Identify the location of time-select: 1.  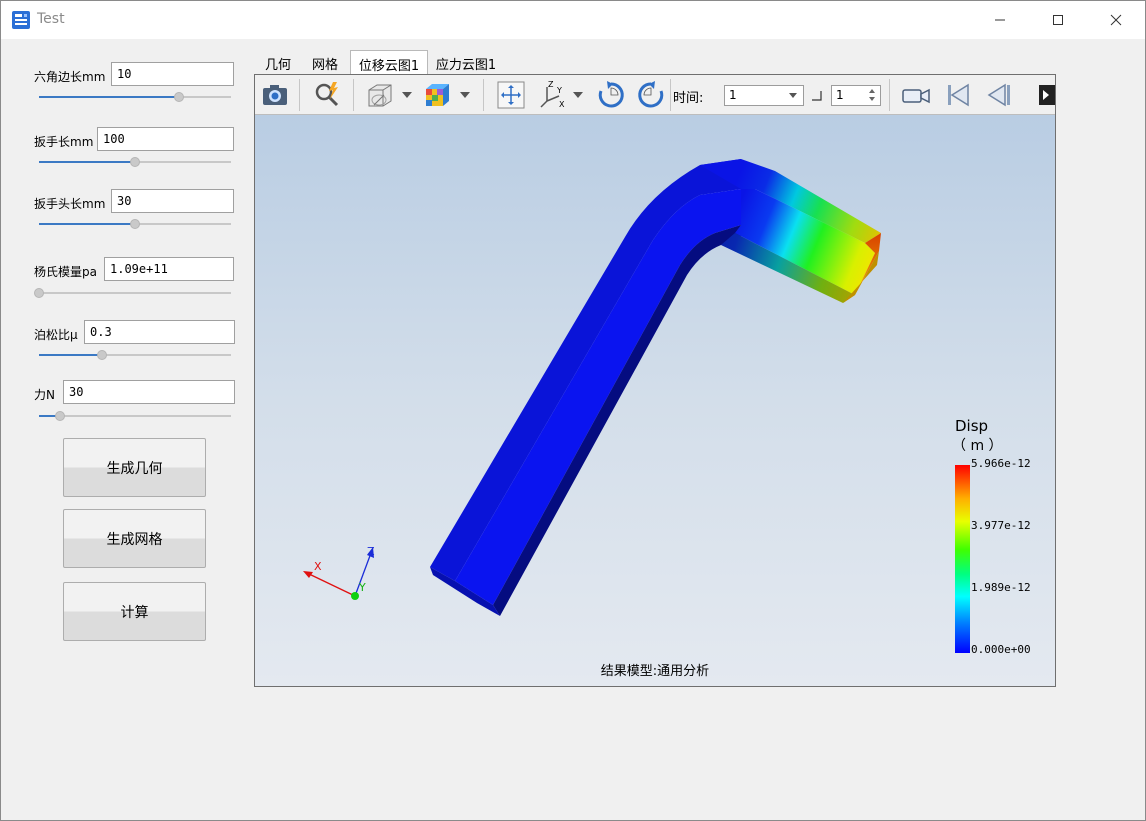
(764, 95).